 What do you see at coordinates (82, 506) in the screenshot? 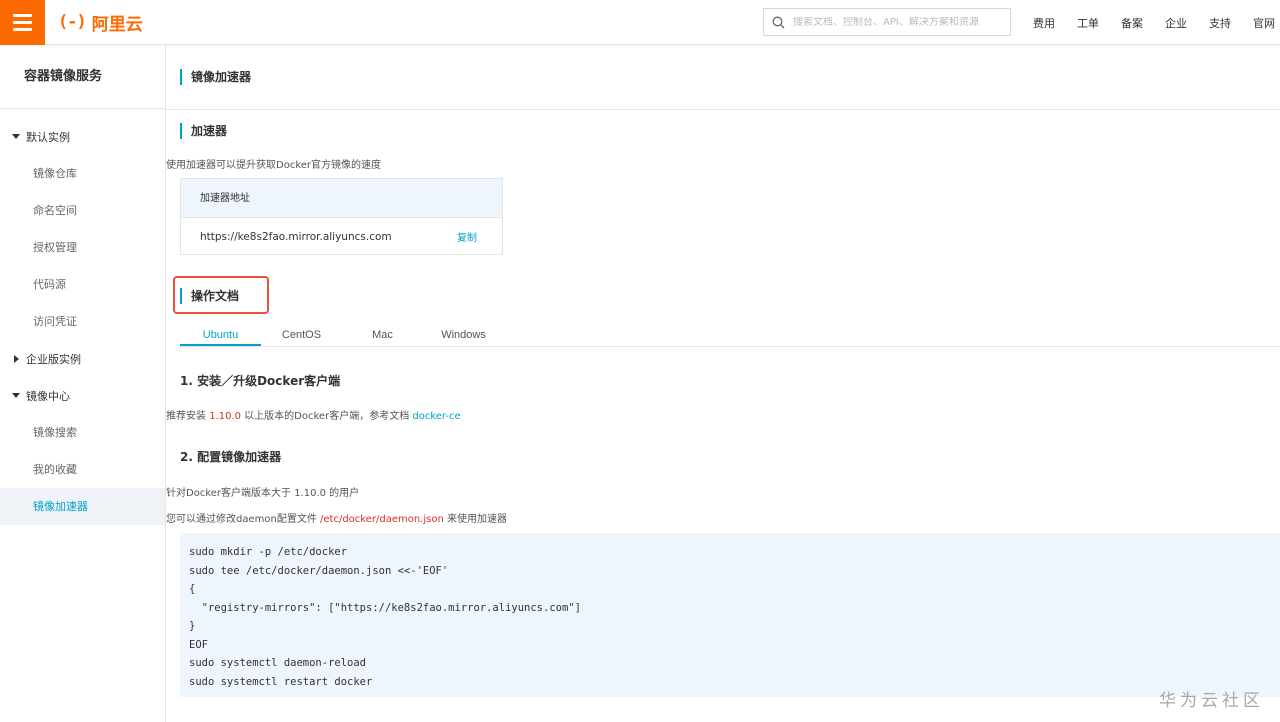
I see `sidebar-item-accelerator: 镜像加速器` at bounding box center [82, 506].